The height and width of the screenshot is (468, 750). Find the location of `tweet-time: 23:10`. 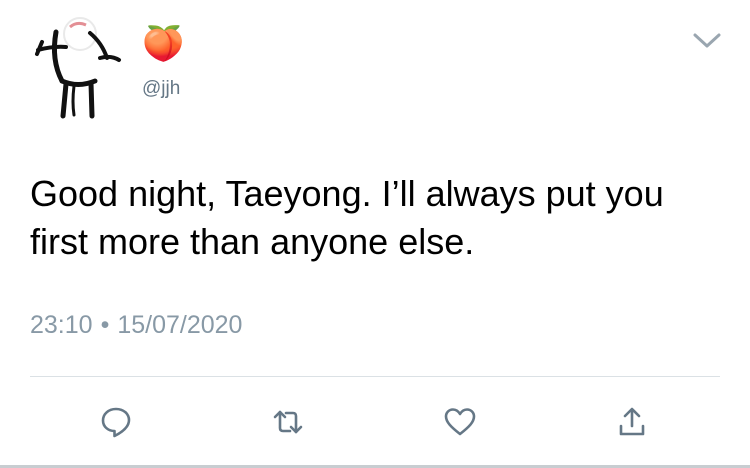

tweet-time: 23:10 is located at coordinates (61, 325).